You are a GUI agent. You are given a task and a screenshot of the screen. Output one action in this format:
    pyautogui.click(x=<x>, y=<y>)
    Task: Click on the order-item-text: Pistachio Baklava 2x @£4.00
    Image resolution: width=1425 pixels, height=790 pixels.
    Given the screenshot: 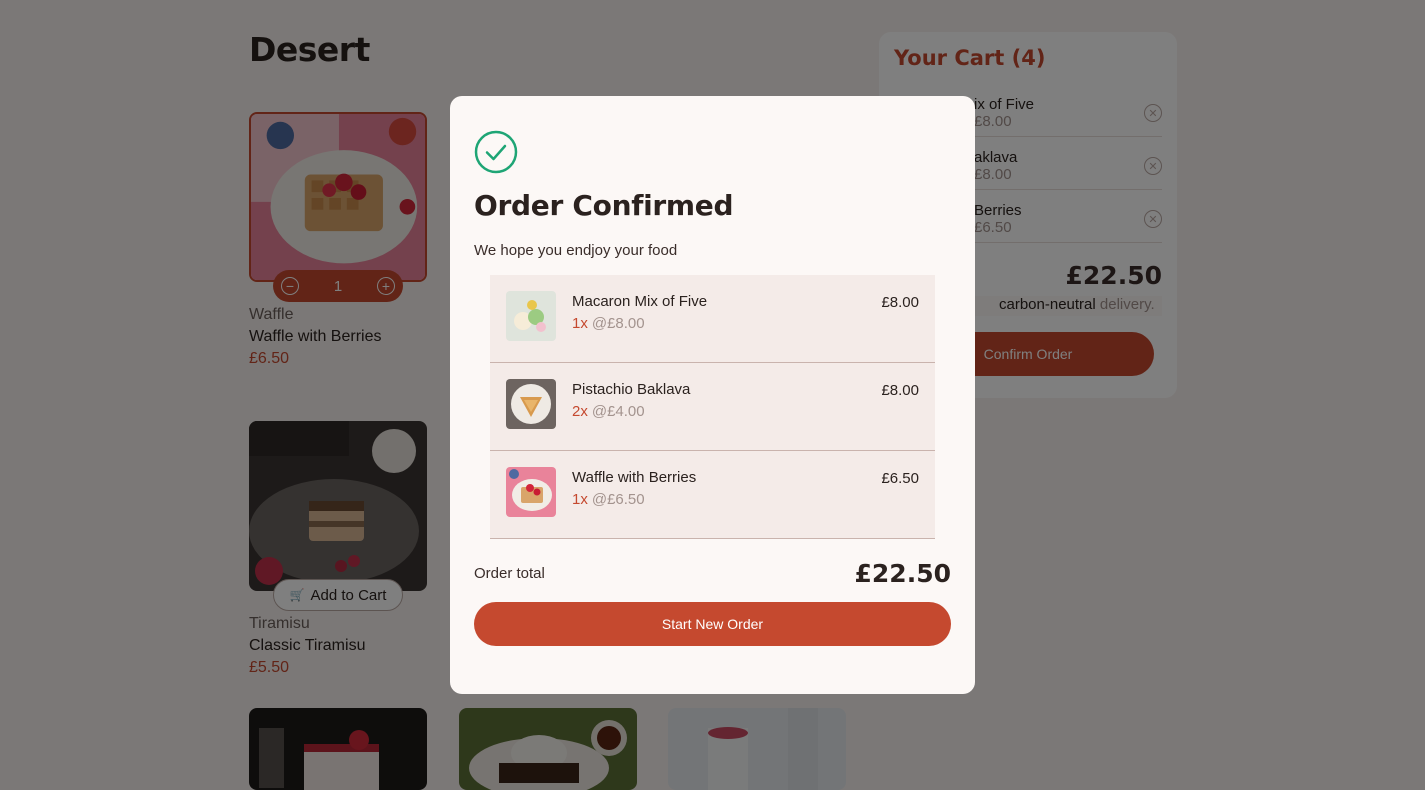 What is the action you would take?
    pyautogui.click(x=631, y=407)
    